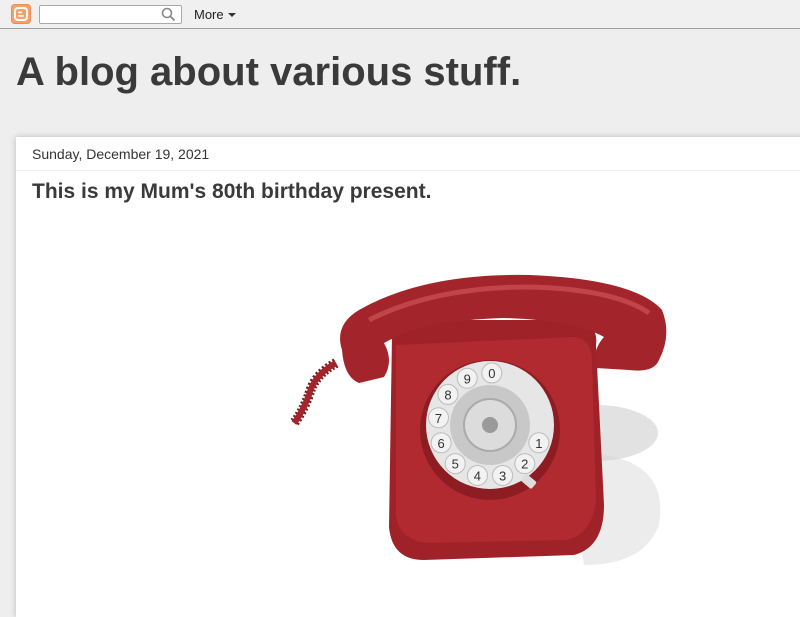 The width and height of the screenshot is (800, 617). Describe the element at coordinates (538, 443) in the screenshot. I see `dial-digit: 1` at that location.